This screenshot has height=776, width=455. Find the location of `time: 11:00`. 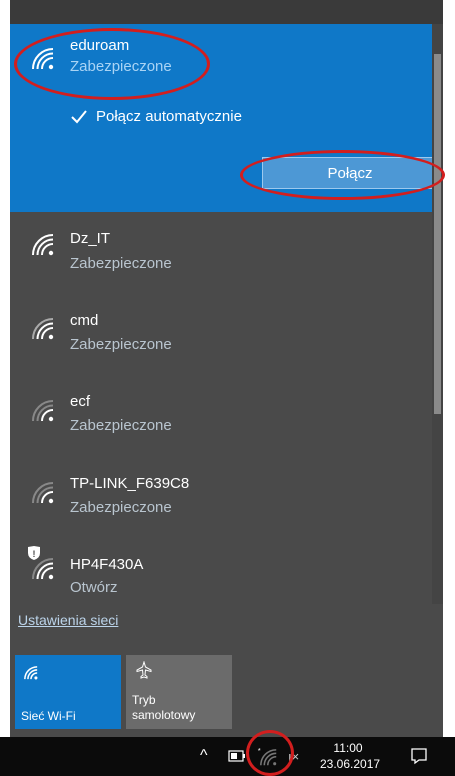

time: 11:00 is located at coordinates (348, 748).